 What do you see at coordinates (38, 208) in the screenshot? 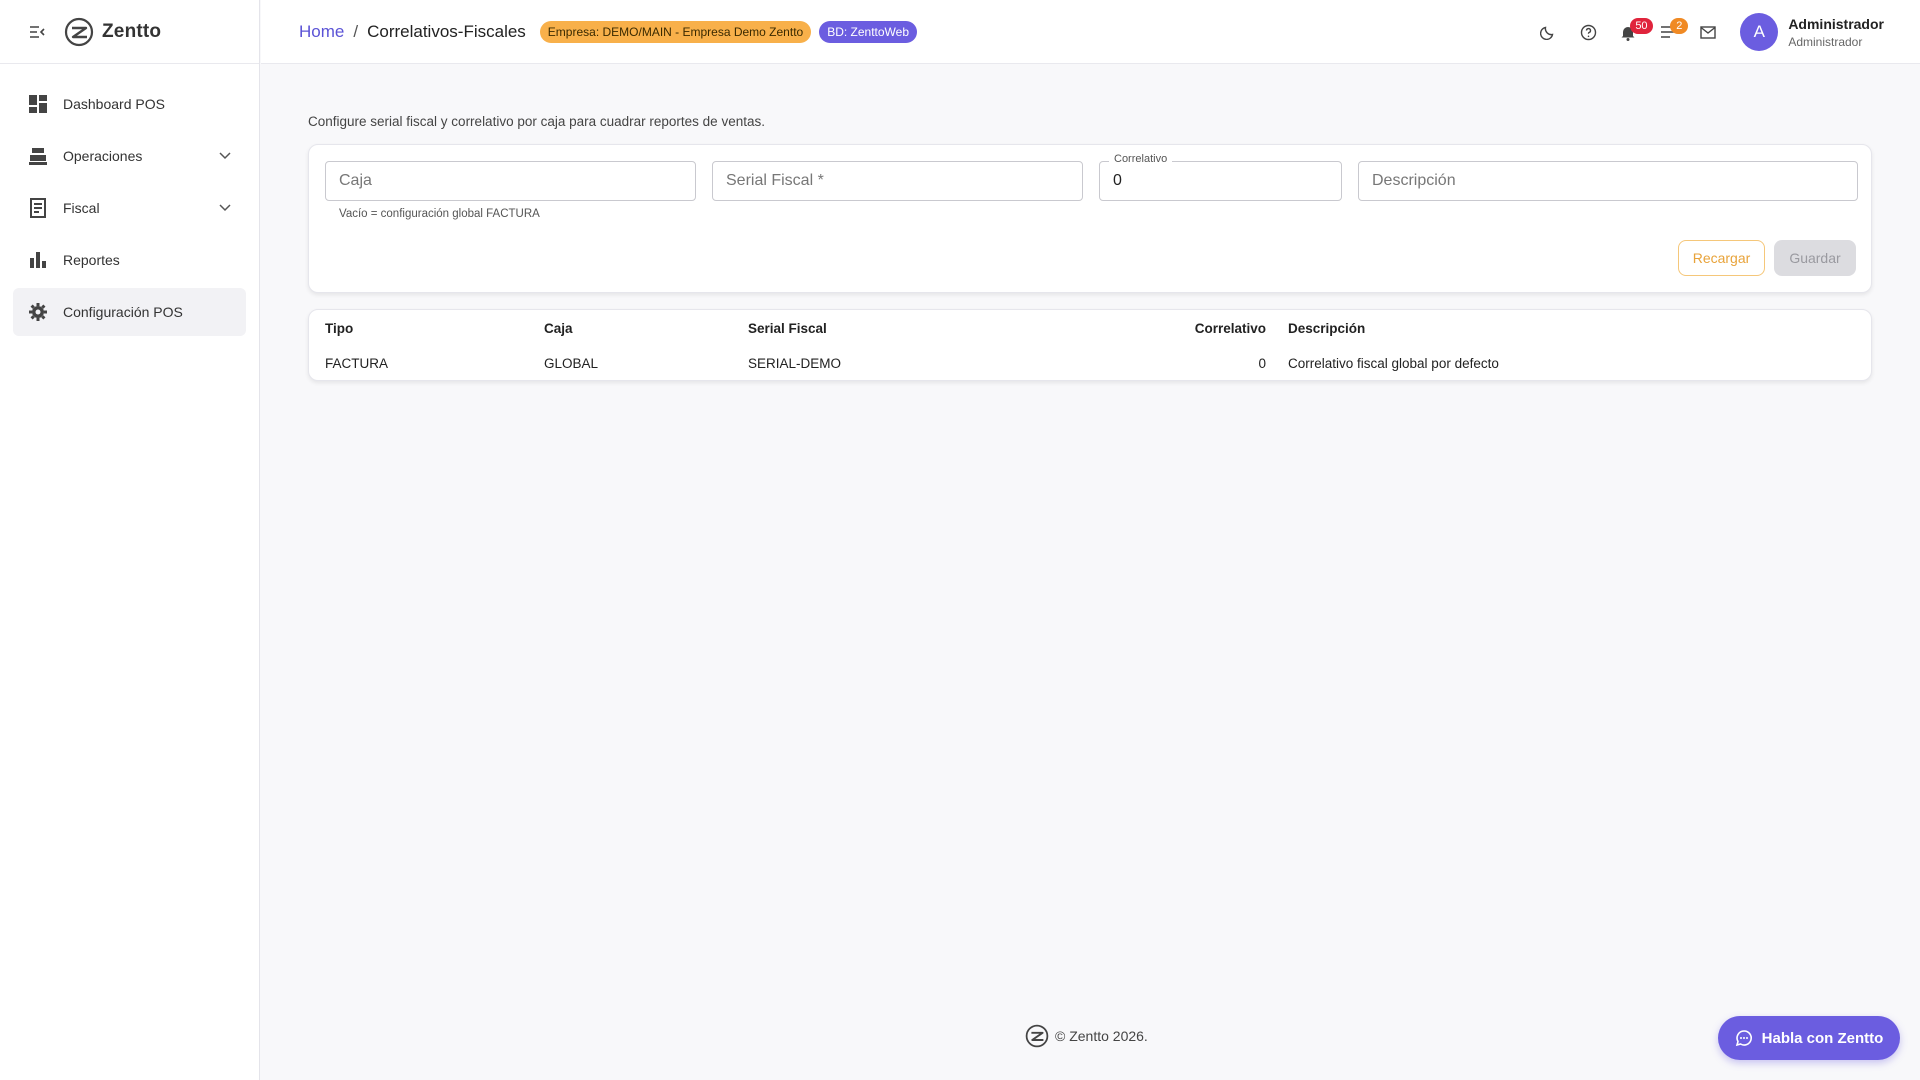
I see `receipt-icon` at bounding box center [38, 208].